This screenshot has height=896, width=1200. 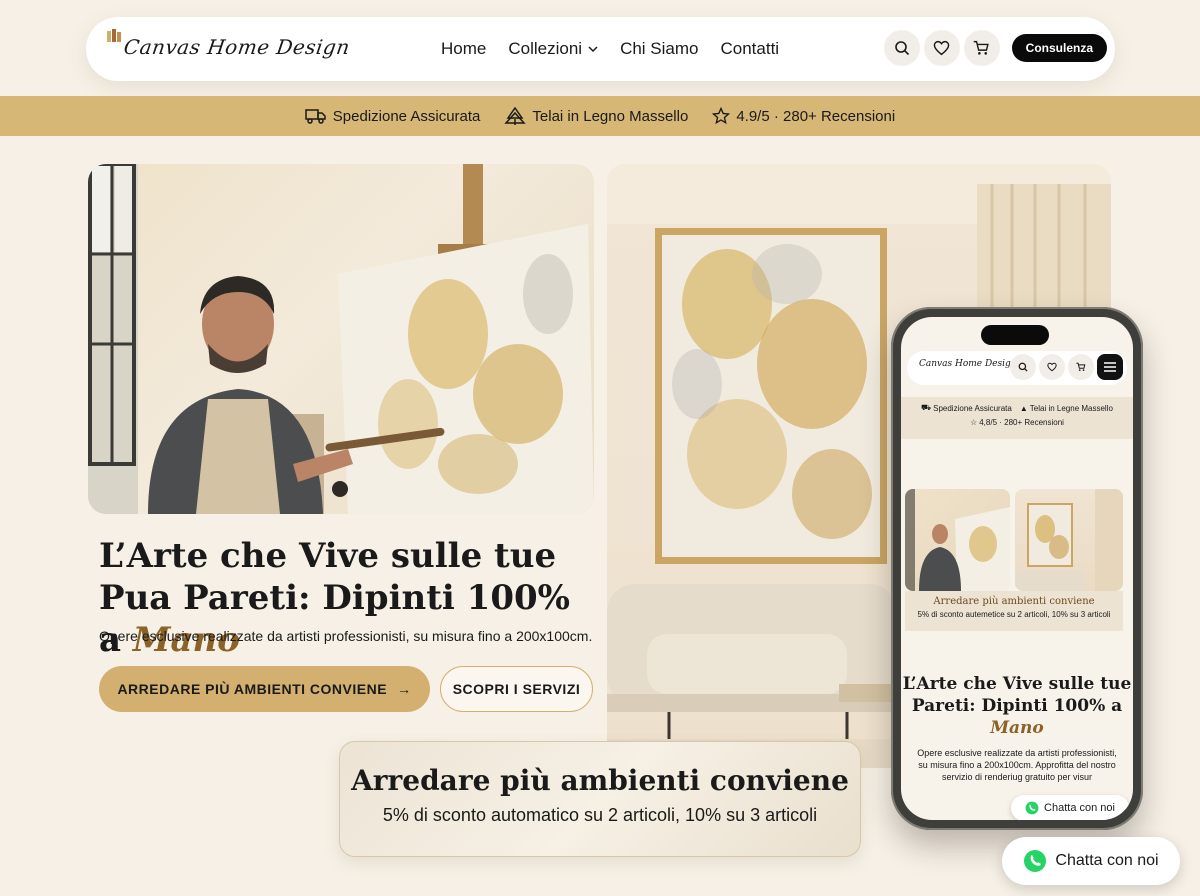 I want to click on mobile-living-room-image, so click(x=1069, y=540).